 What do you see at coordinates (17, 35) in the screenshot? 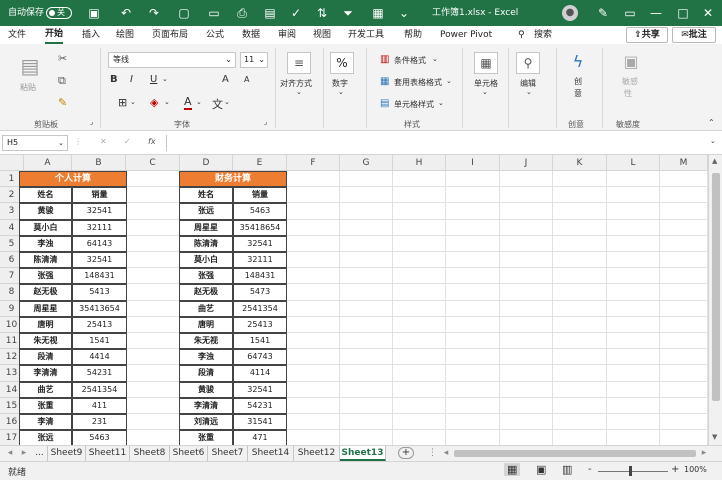
I see `tab-file: 文件` at bounding box center [17, 35].